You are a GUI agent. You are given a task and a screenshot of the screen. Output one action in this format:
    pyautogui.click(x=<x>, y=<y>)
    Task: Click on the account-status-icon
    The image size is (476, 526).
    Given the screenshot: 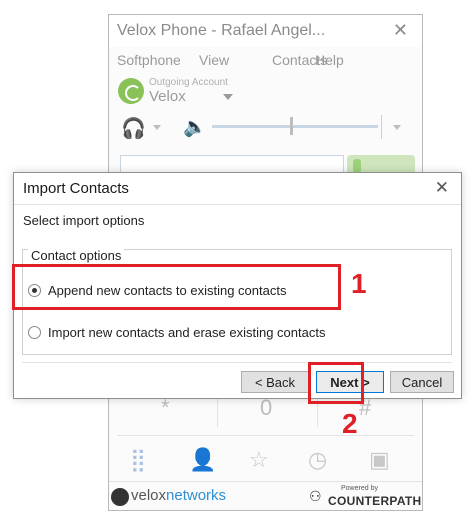 What is the action you would take?
    pyautogui.click(x=131, y=91)
    